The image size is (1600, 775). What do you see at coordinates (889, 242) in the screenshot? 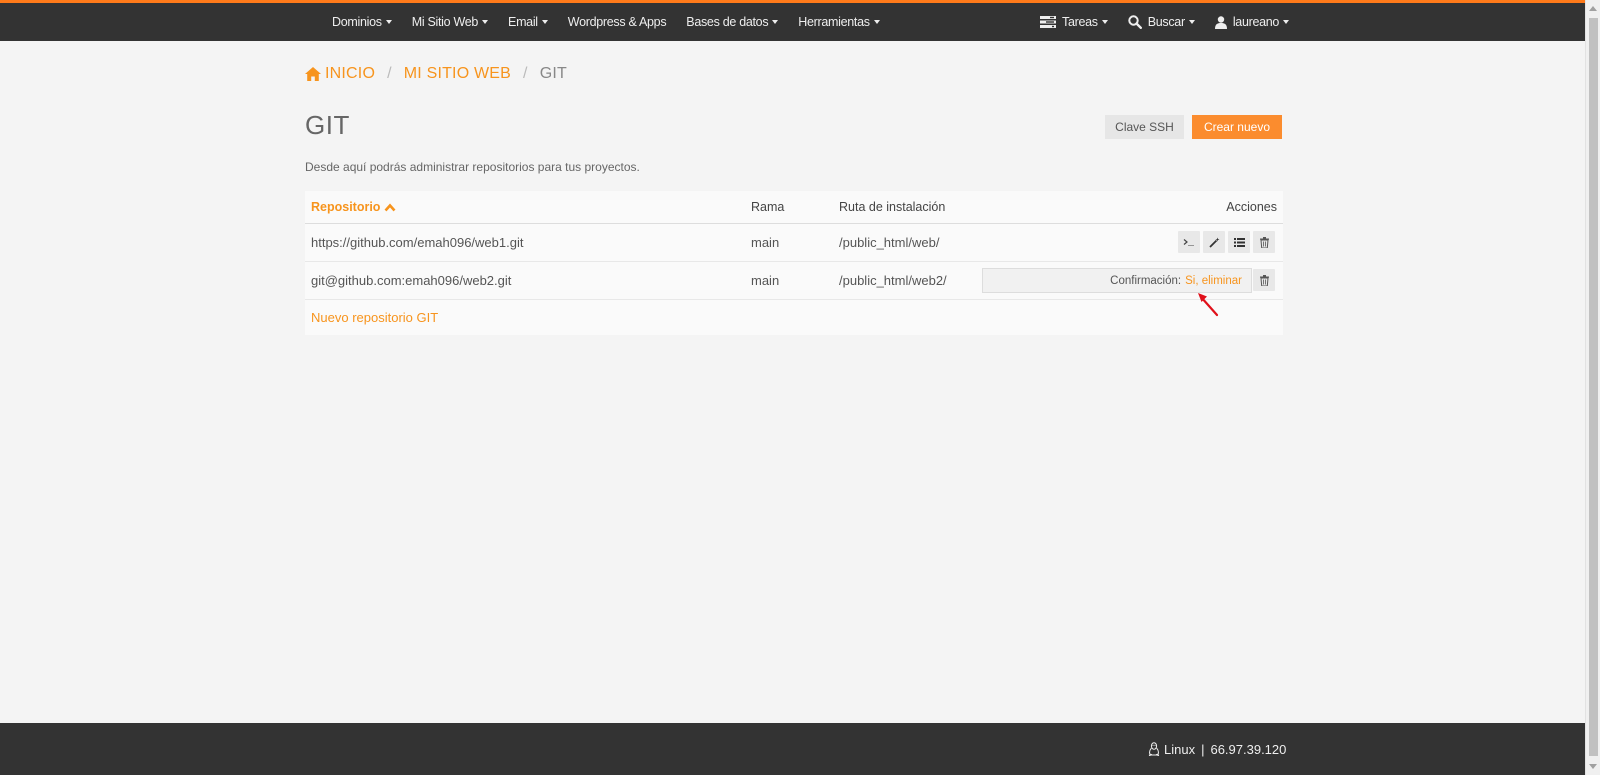
I see `repo-path: /public_html/web/` at bounding box center [889, 242].